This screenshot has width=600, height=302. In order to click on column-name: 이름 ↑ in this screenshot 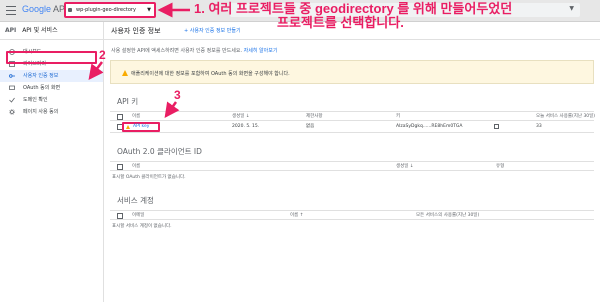, I will do `click(296, 215)`.